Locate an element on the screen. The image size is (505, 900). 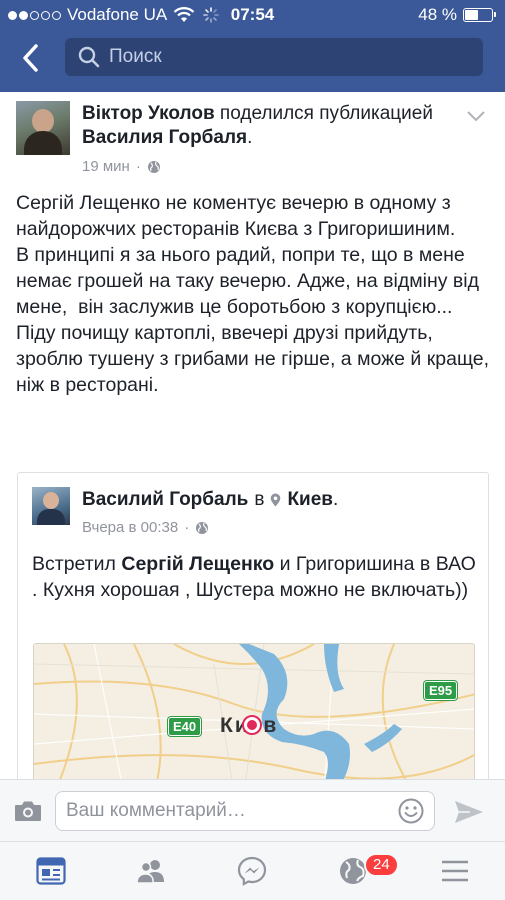
shared-post-time: Вчера в 00:38 is located at coordinates (130, 527).